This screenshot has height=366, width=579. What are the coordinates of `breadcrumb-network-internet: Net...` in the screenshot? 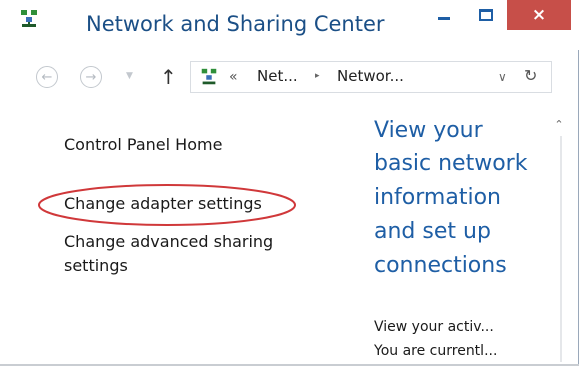 It's located at (277, 76).